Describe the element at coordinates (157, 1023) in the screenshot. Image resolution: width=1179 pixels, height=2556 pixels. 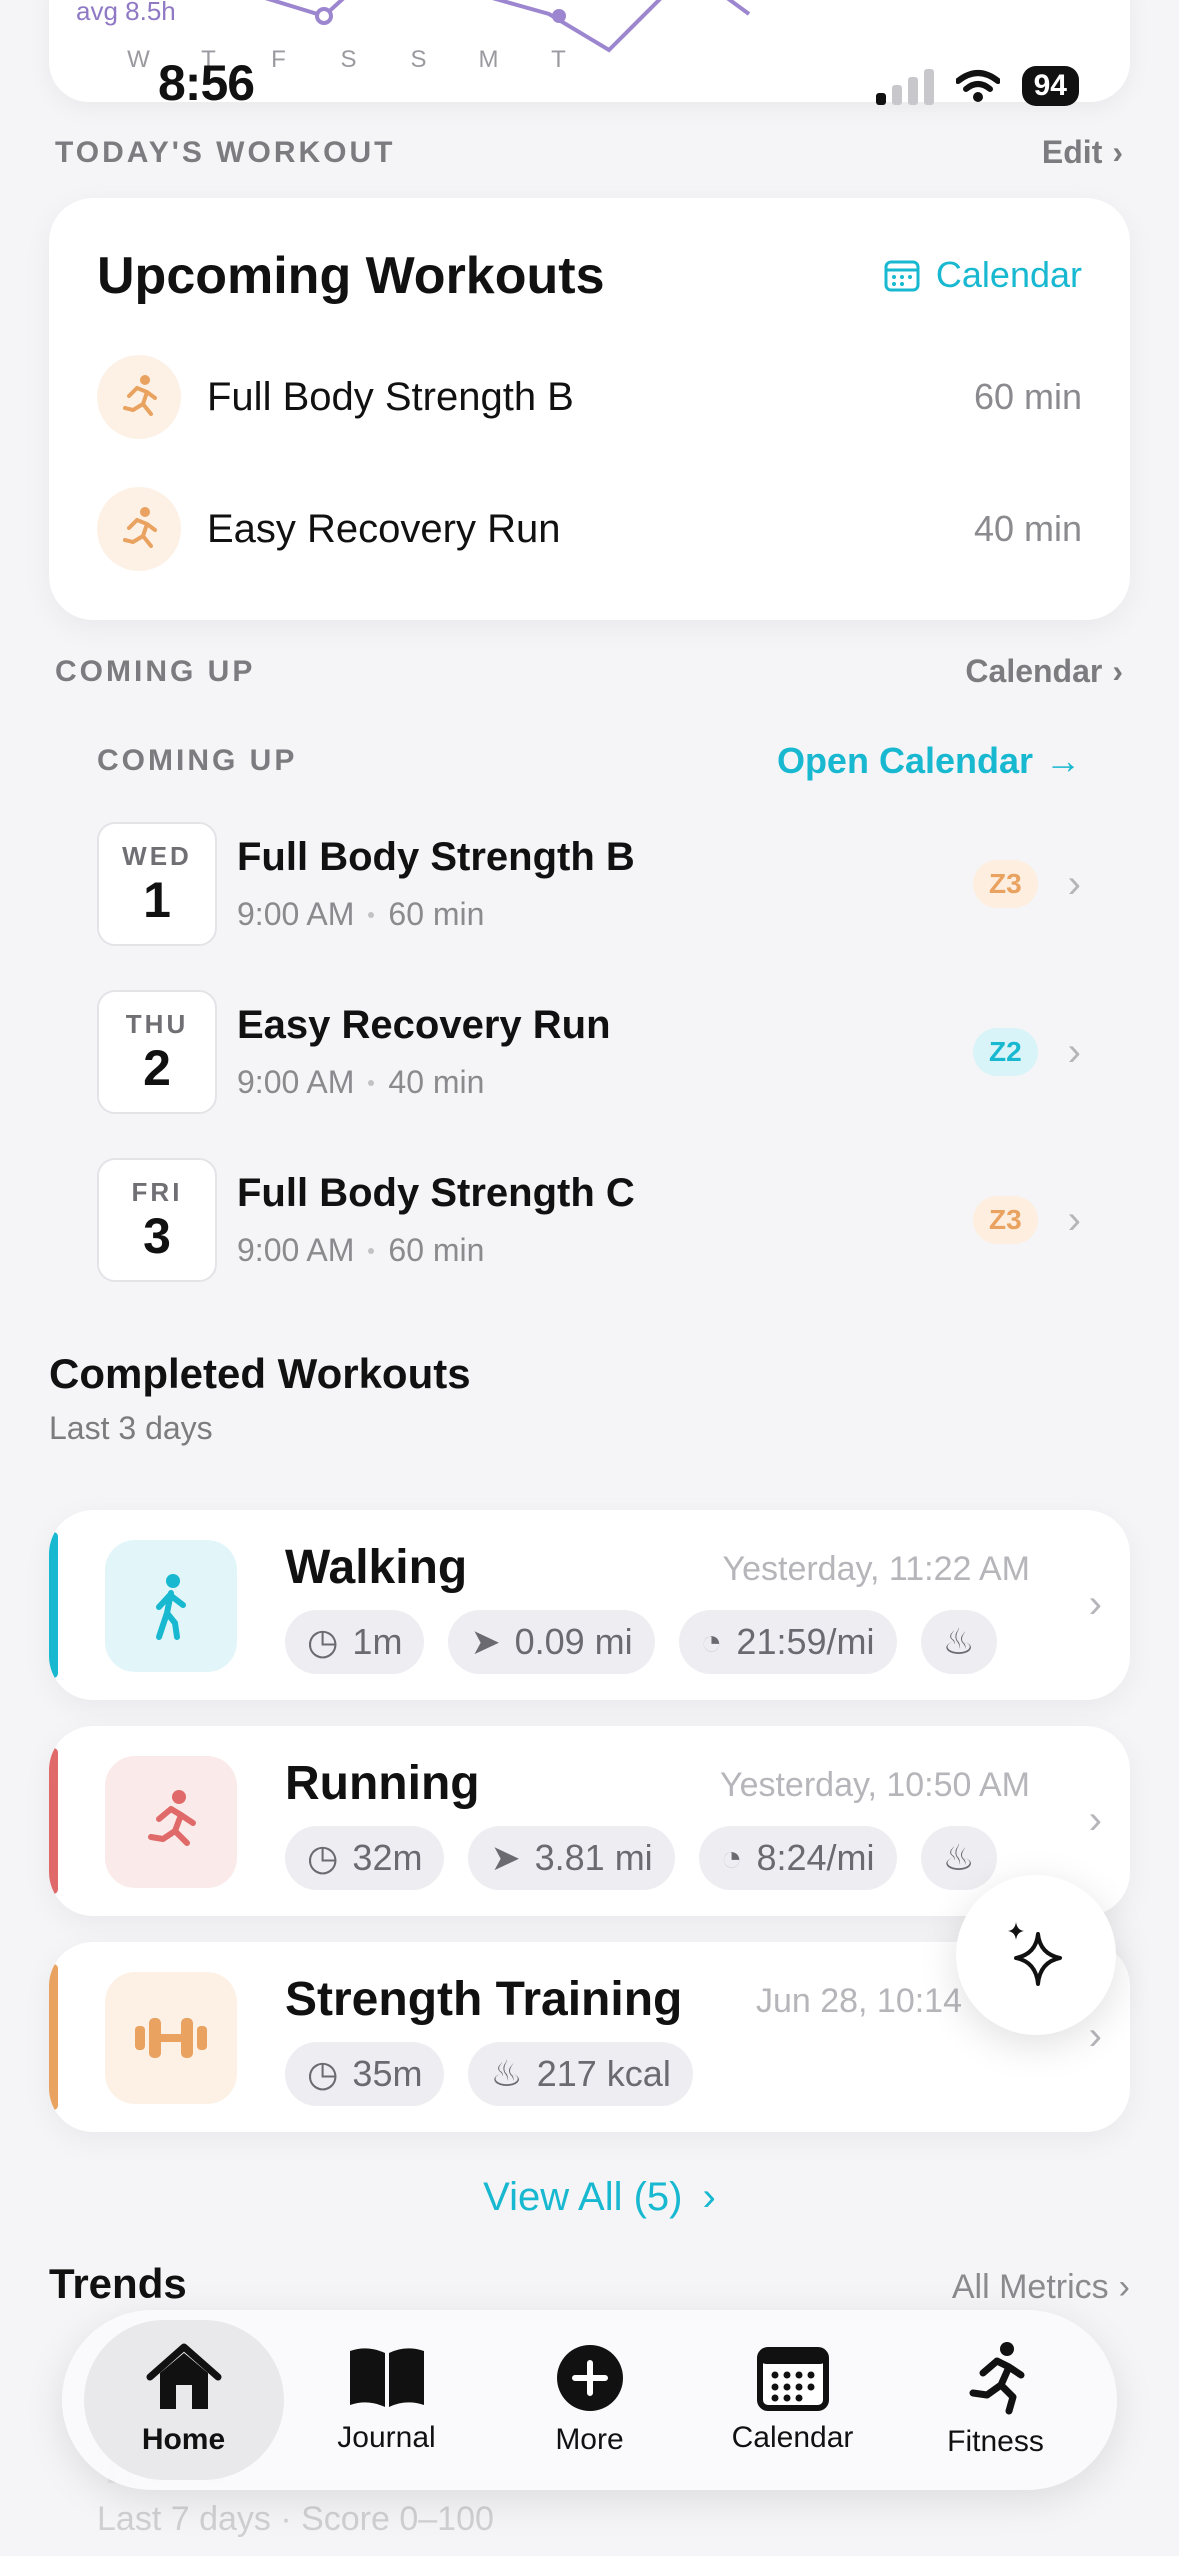
I see `day-of-week: THU` at that location.